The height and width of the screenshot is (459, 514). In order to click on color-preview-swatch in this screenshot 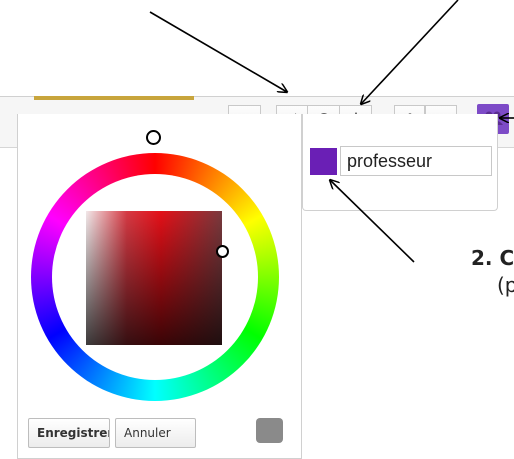, I will do `click(269, 430)`.